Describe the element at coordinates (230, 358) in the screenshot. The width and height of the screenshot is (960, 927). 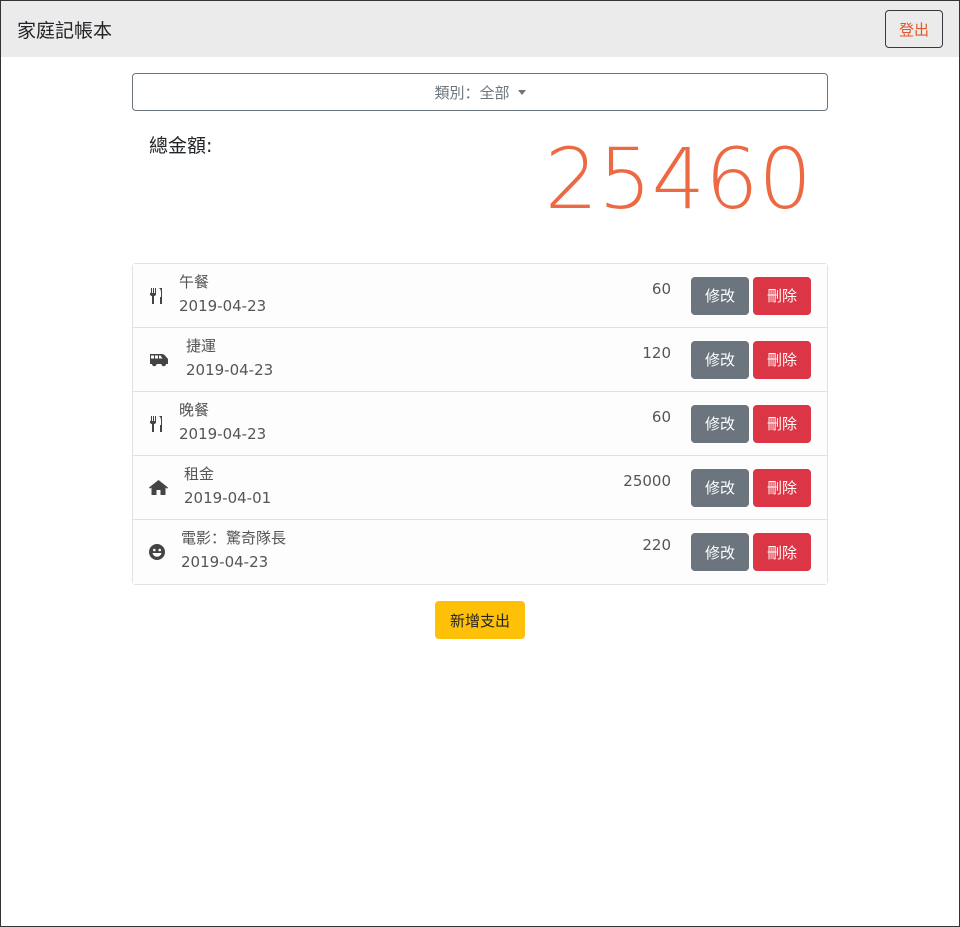
I see `expense-text: 捷運 2019-04-23` at that location.